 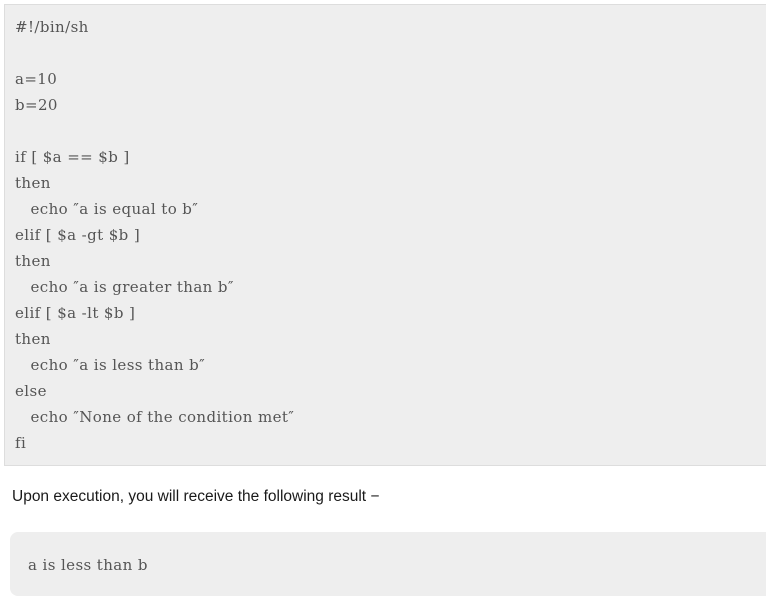 I want to click on script-output-block: a is less than b, so click(x=388, y=564).